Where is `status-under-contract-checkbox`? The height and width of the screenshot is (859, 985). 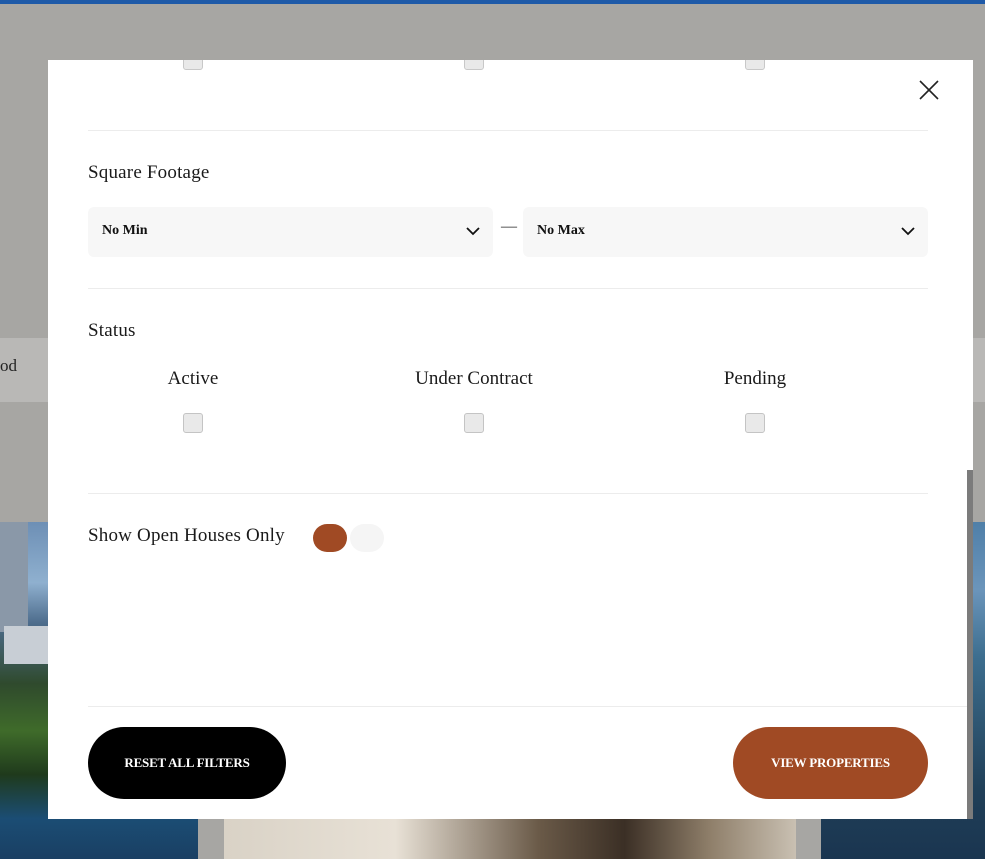 status-under-contract-checkbox is located at coordinates (474, 423).